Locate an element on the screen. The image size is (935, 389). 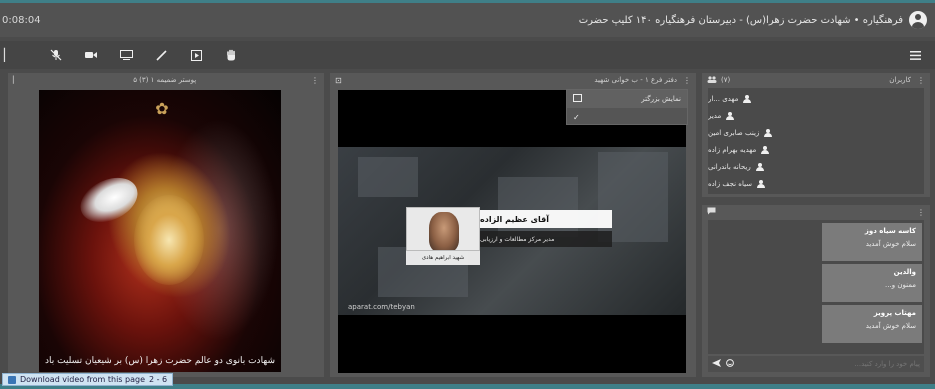
list-item: سیاه نجف زاده is located at coordinates (812, 183).